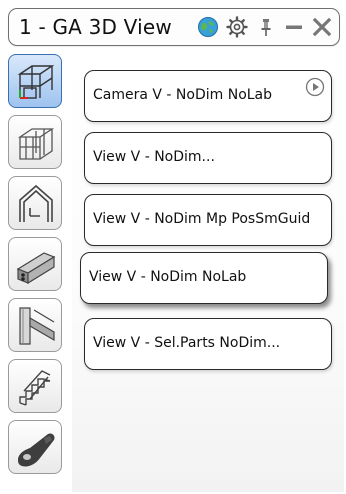  What do you see at coordinates (183, 95) in the screenshot?
I see `view-item-label: Camera V - NoDim NoLab` at bounding box center [183, 95].